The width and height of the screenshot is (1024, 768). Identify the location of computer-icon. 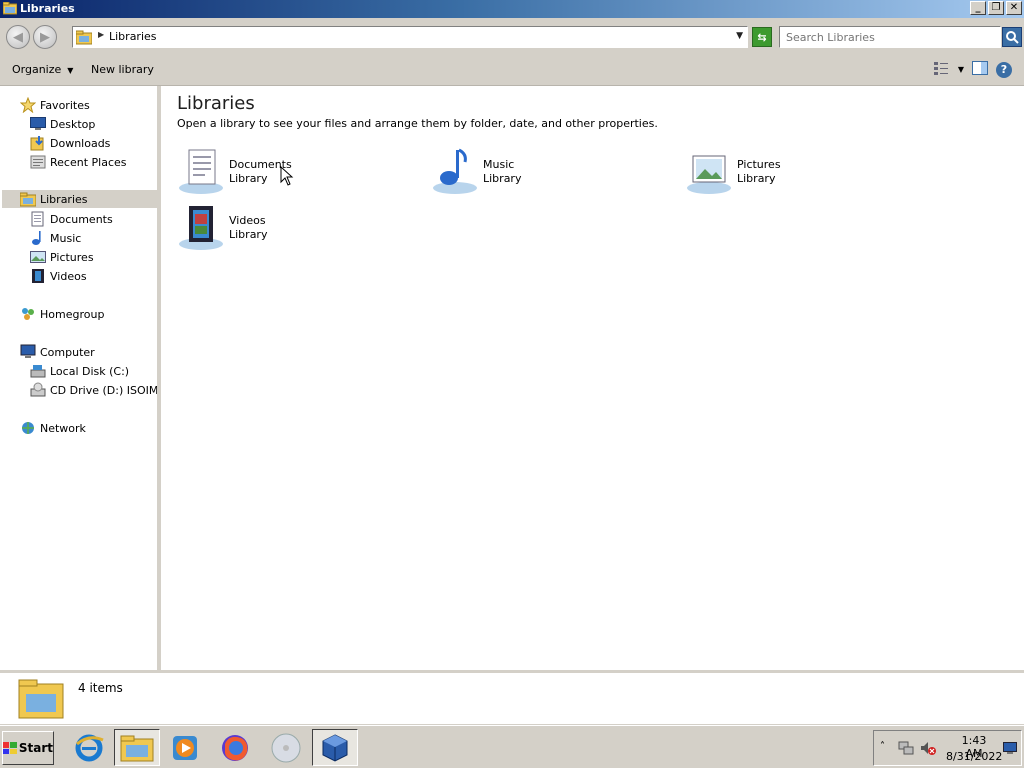
(28, 352).